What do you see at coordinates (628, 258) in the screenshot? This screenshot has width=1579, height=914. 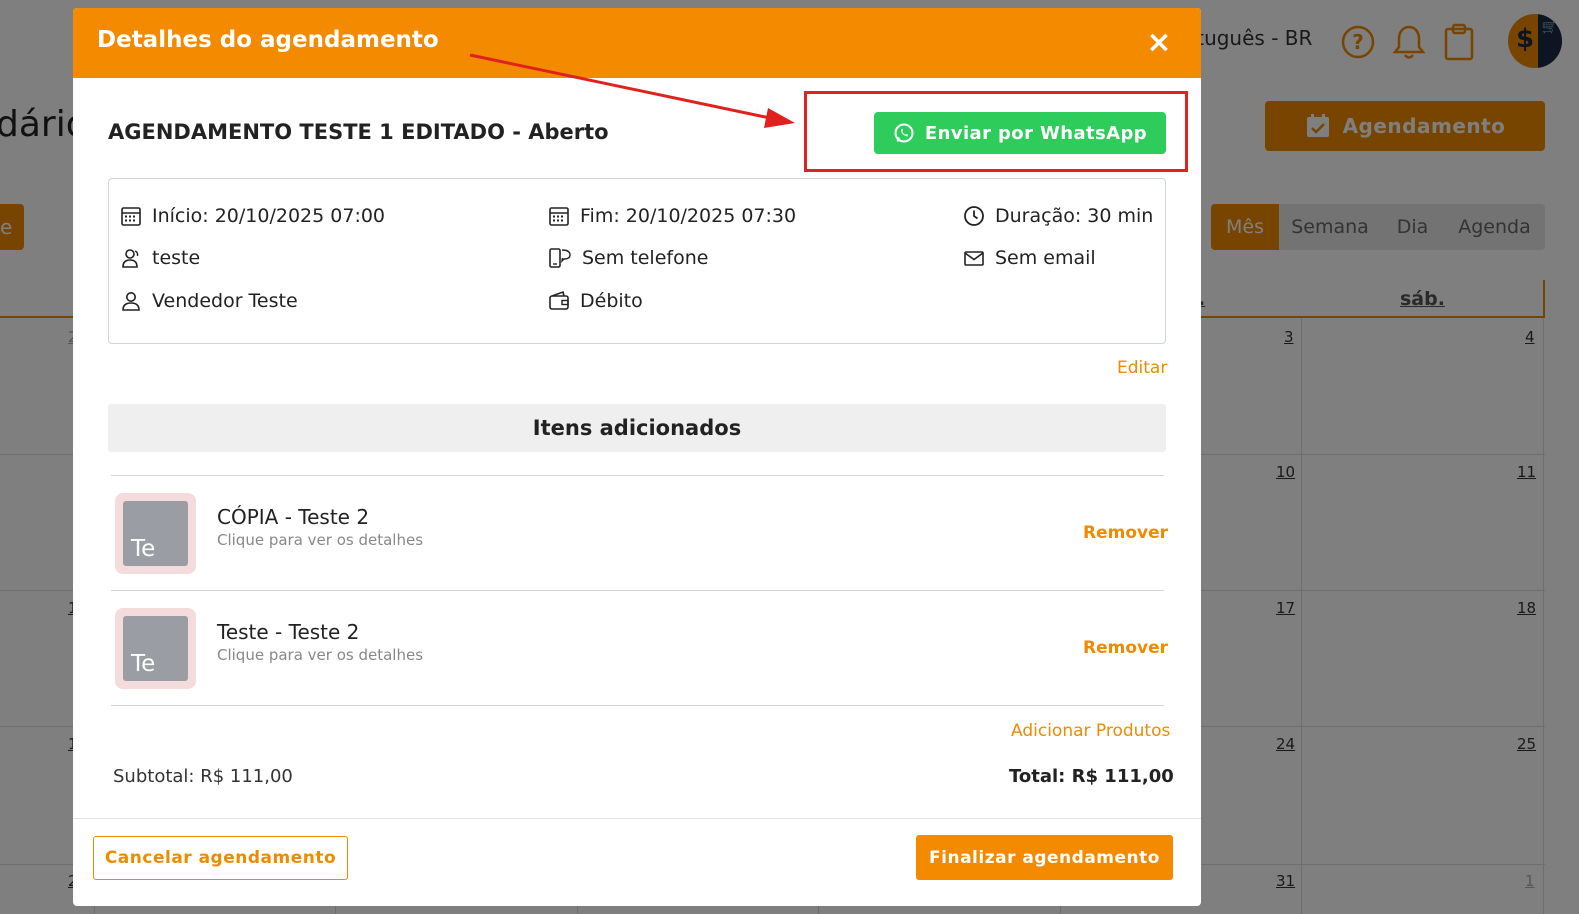 I see `client-phone: Sem telefone` at bounding box center [628, 258].